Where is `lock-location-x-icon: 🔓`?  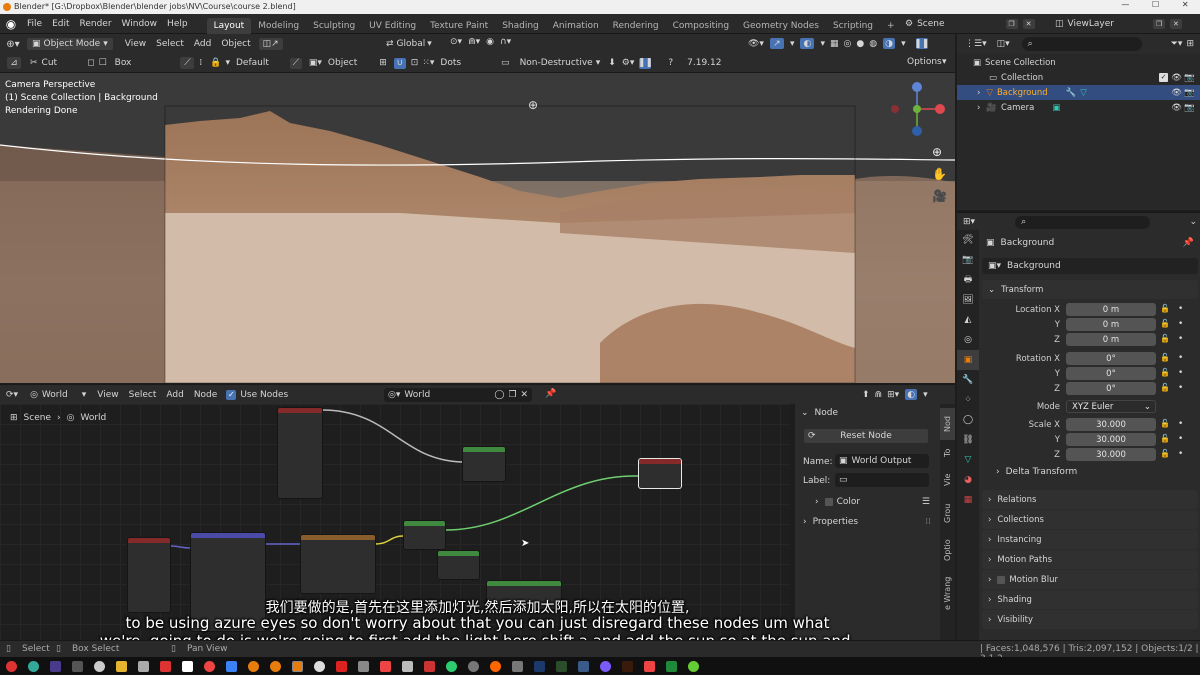 lock-location-x-icon: 🔓 is located at coordinates (1165, 308).